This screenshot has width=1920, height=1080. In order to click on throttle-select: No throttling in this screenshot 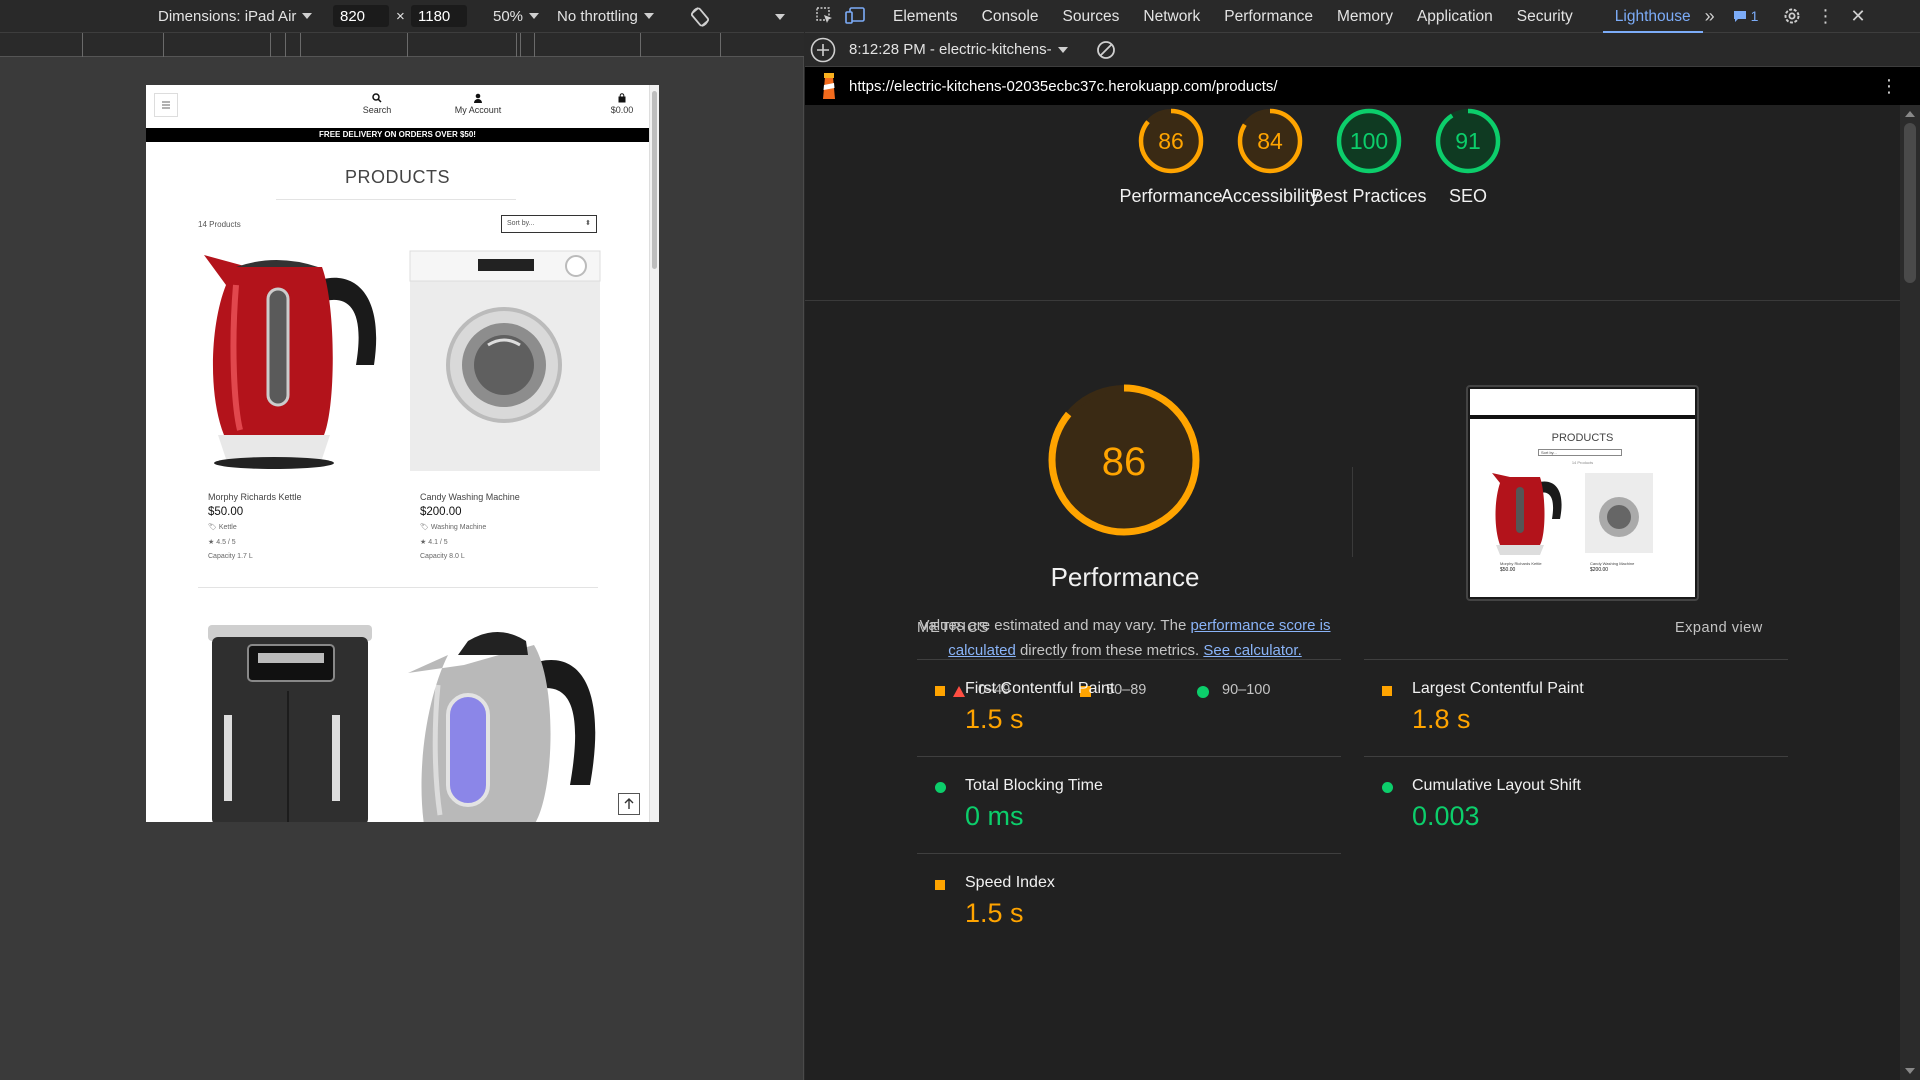, I will do `click(605, 16)`.